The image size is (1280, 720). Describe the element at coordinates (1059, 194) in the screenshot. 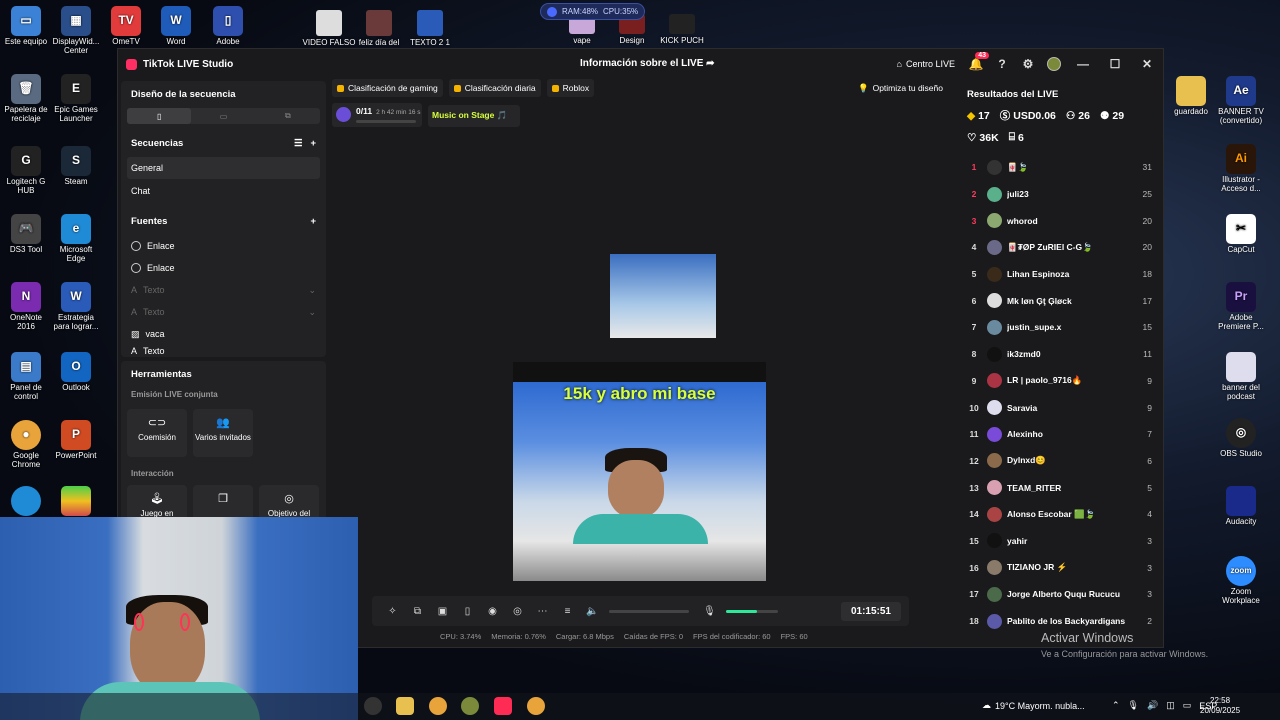

I see `ranking-row: 2 juli23 25` at that location.